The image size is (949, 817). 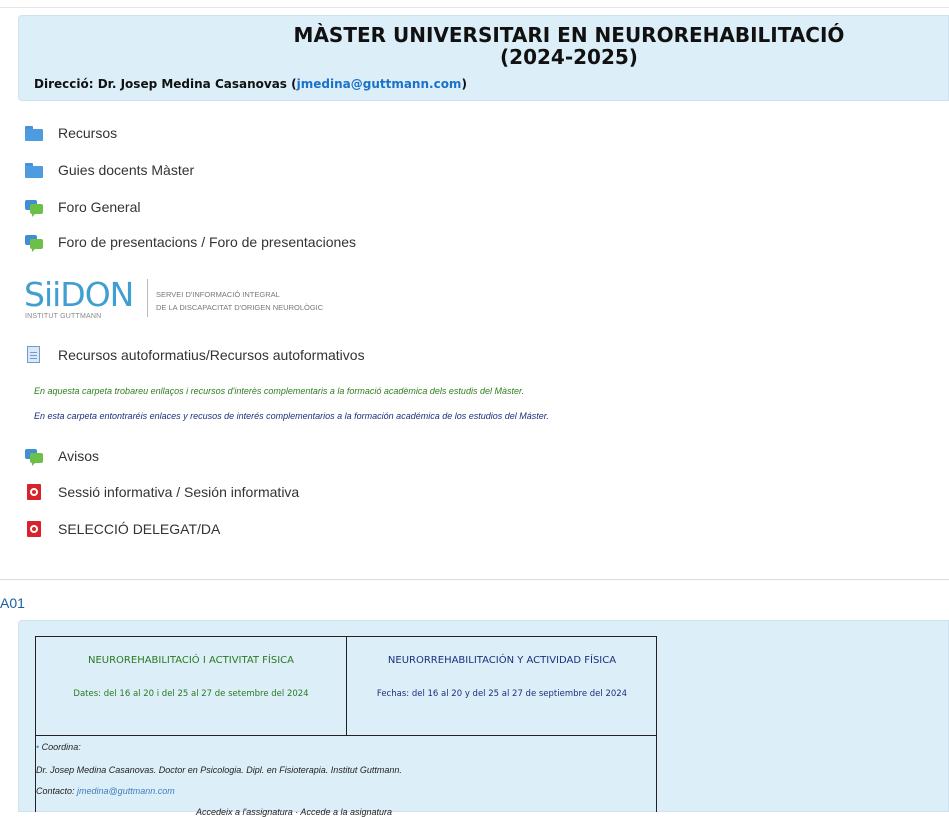 I want to click on direction-suffix: ), so click(x=464, y=84).